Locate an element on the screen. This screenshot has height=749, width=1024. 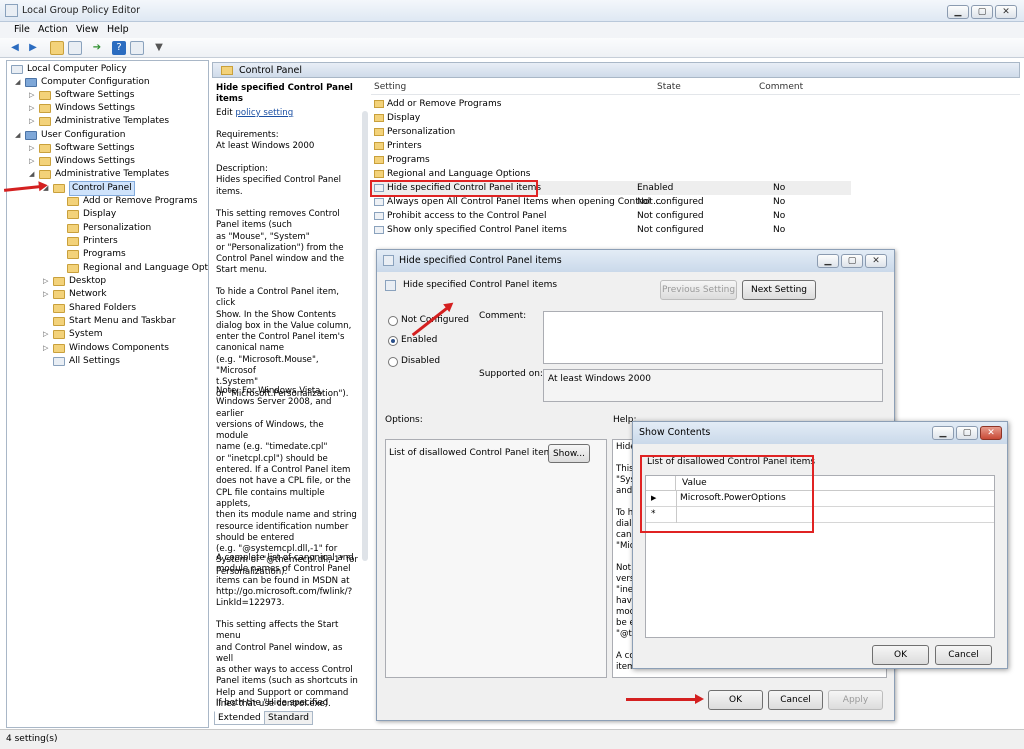
show-hide-tree-icon is located at coordinates (75, 48).